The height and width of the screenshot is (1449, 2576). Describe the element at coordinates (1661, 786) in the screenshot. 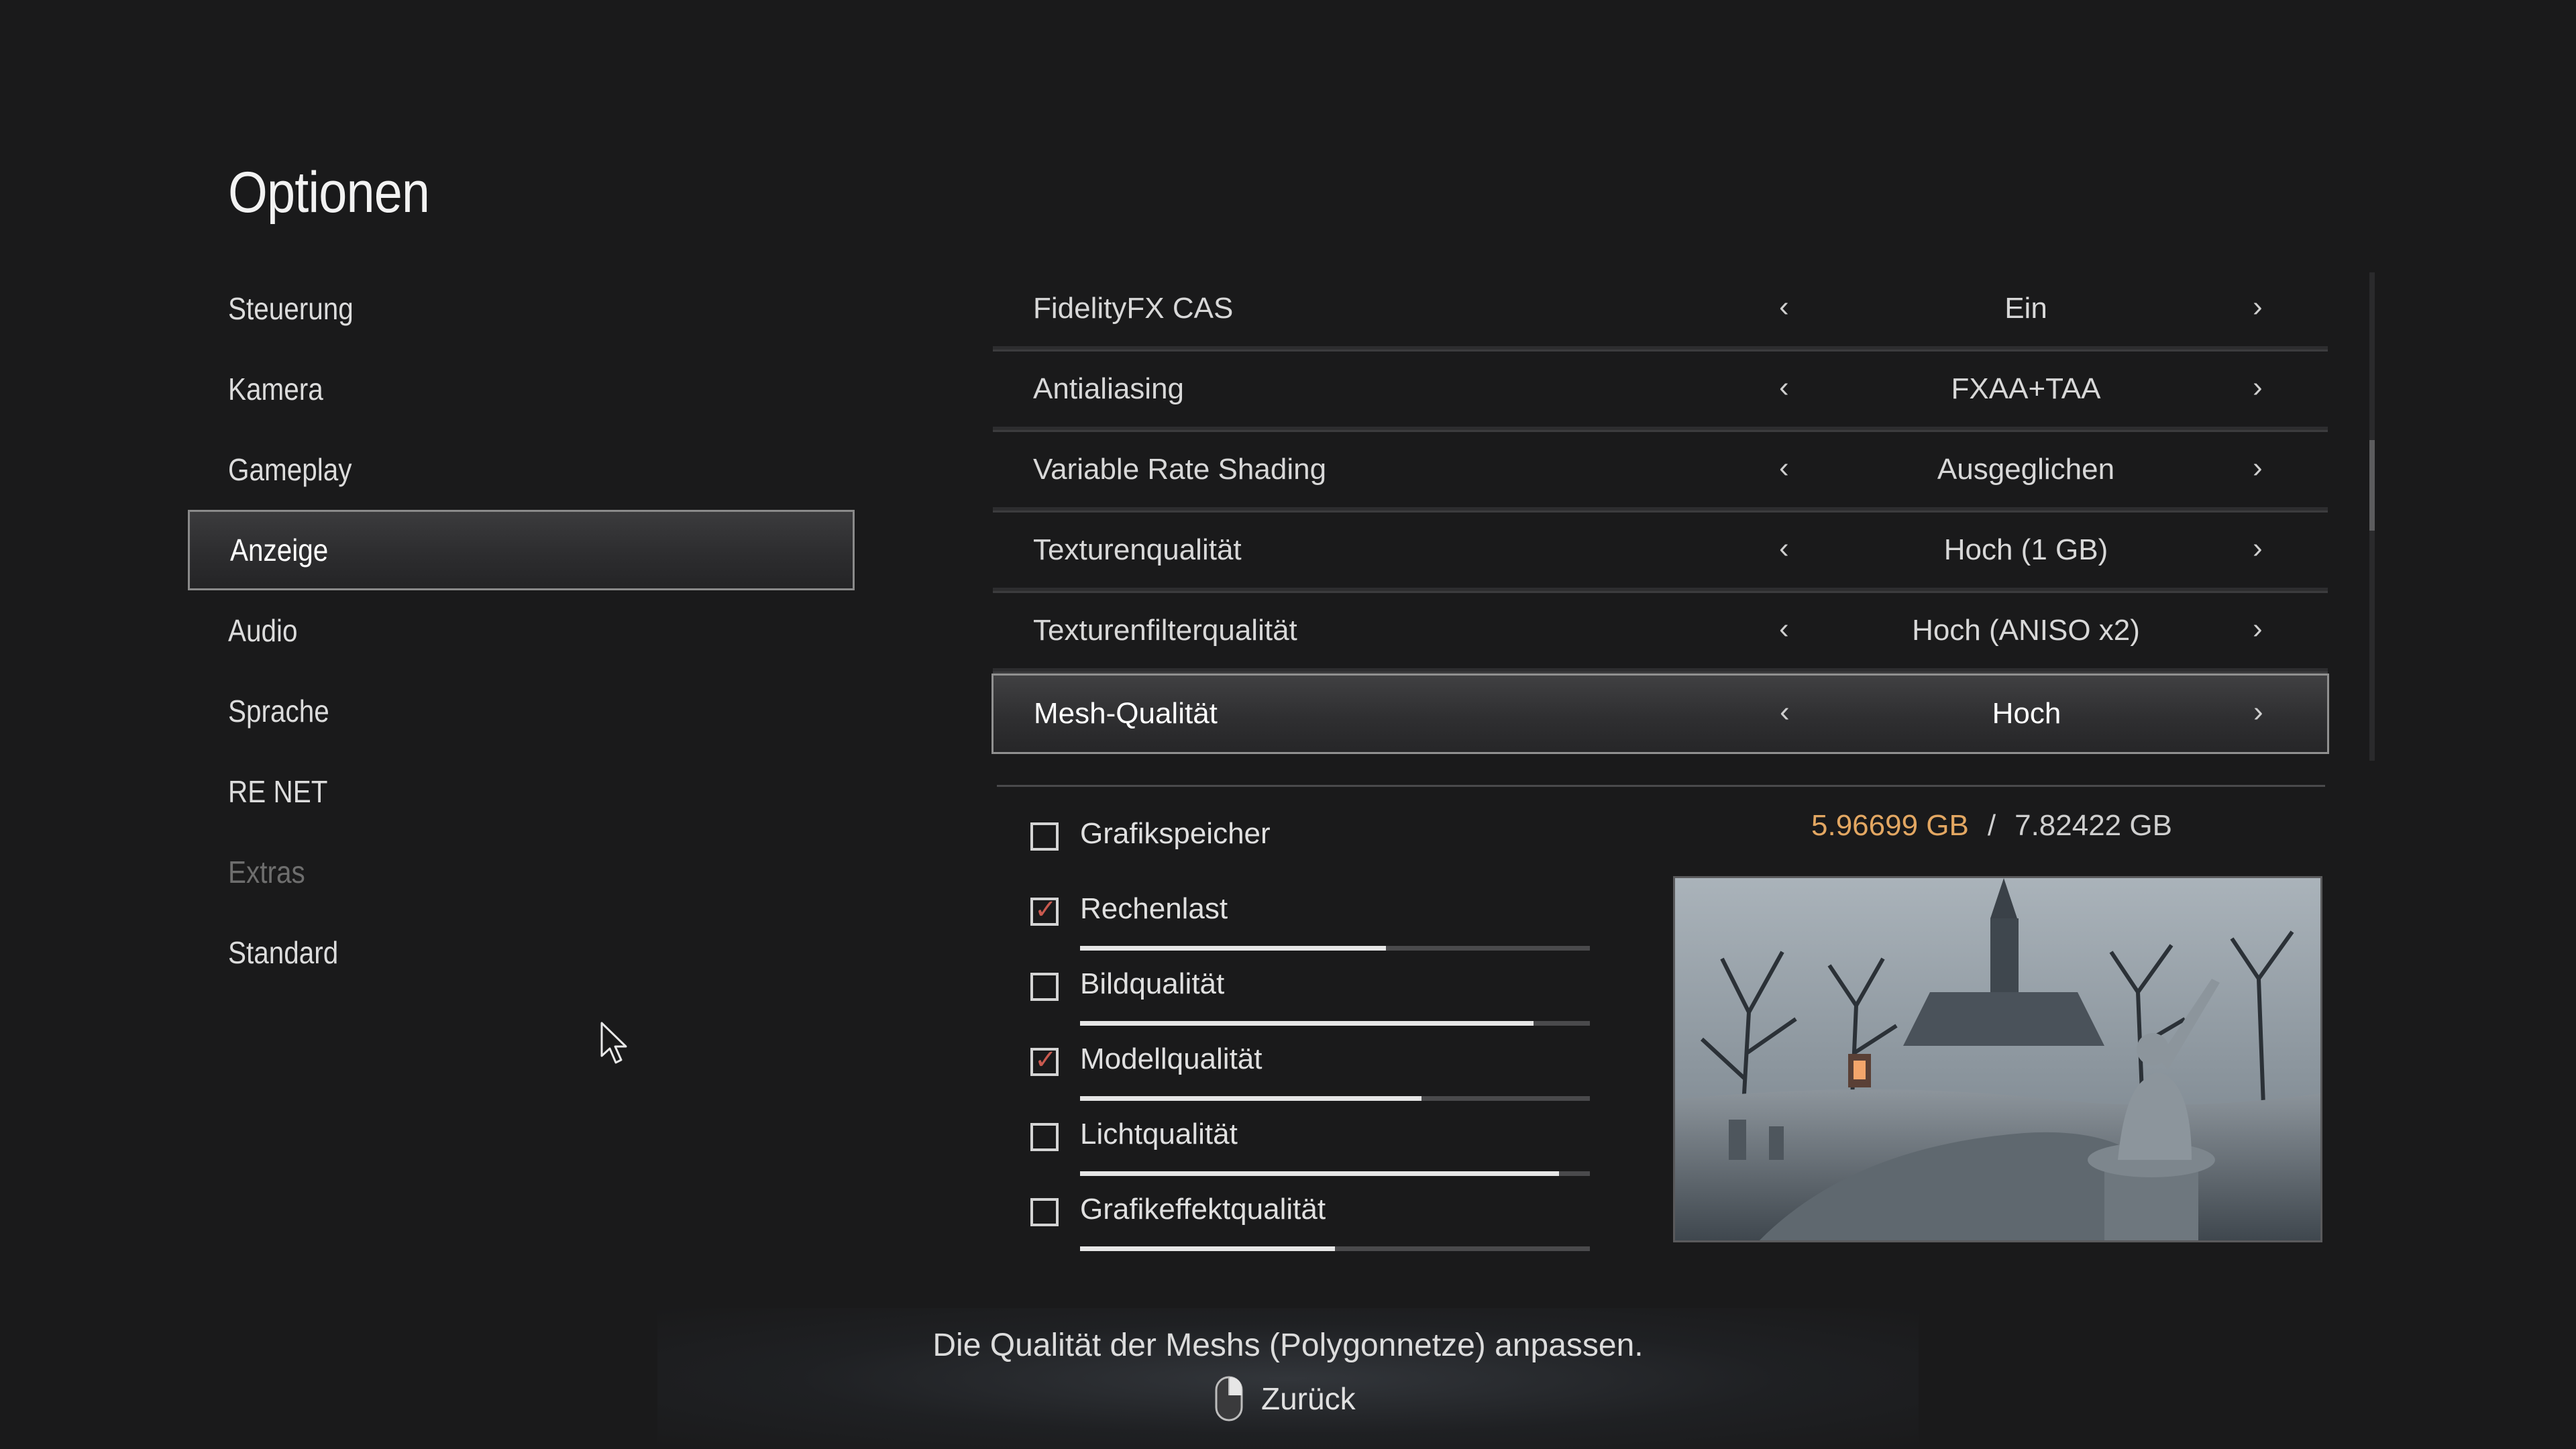

I see `section-divider` at that location.